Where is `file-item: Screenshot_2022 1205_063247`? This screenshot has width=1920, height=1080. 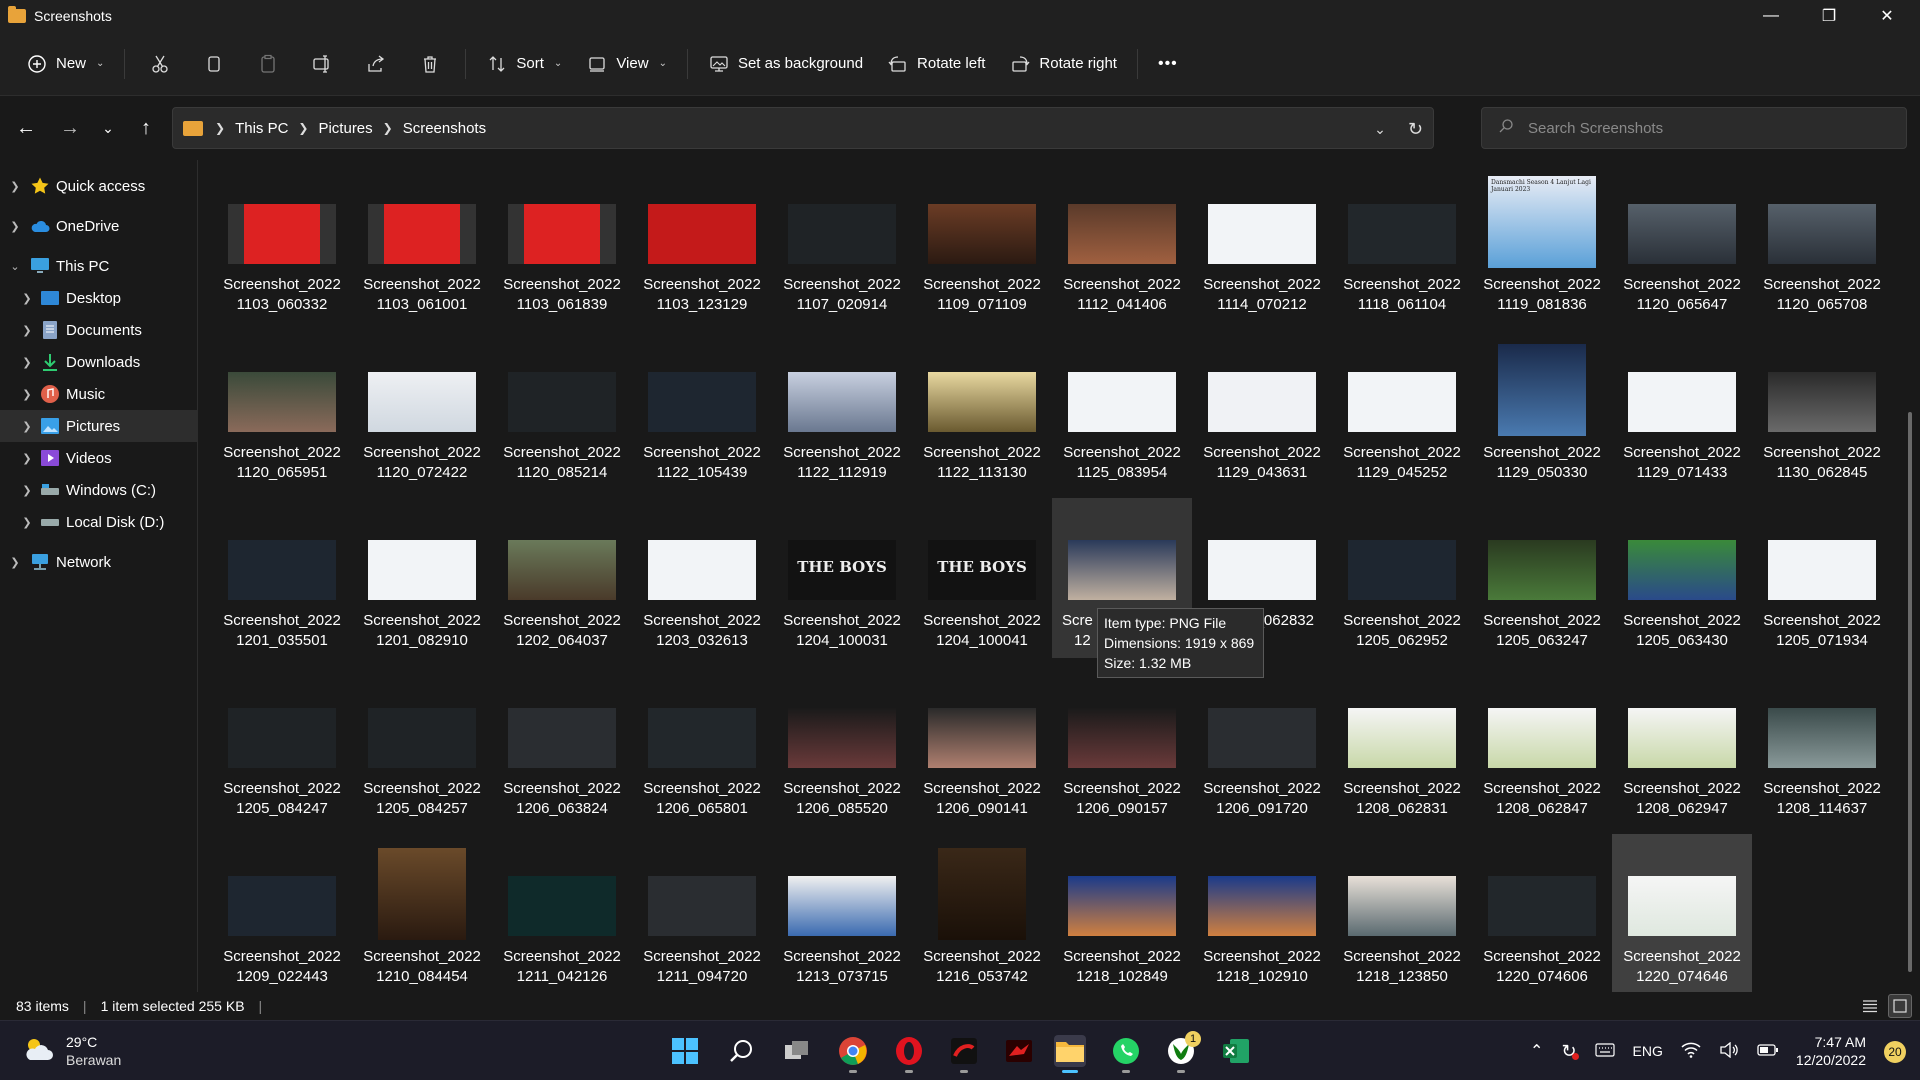 file-item: Screenshot_2022 1205_063247 is located at coordinates (1542, 578).